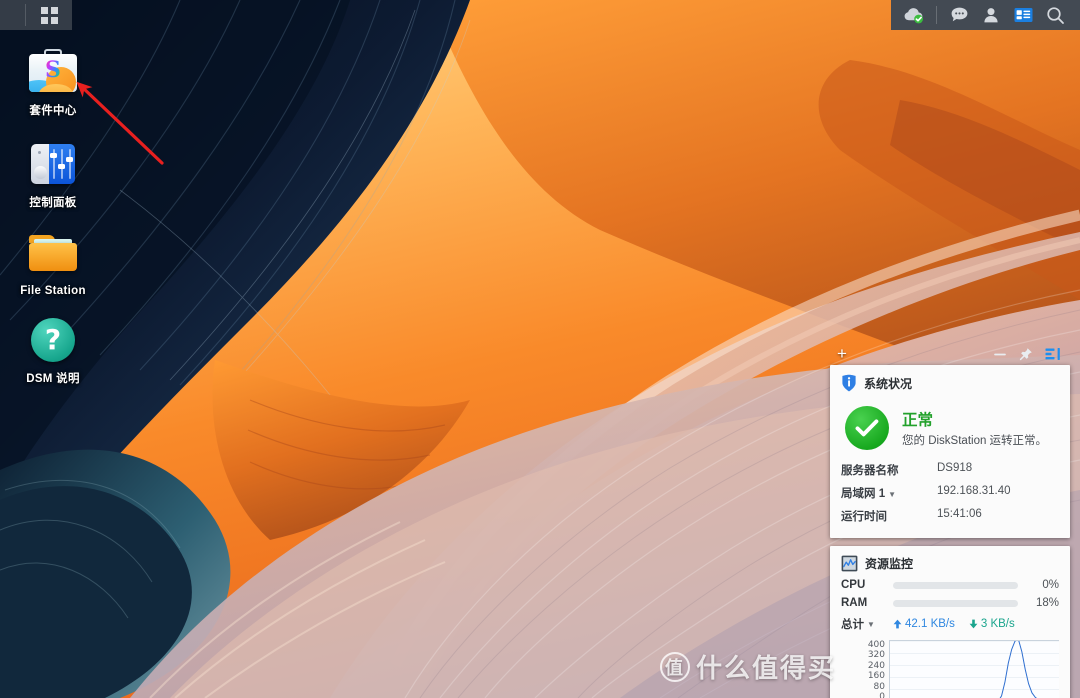  What do you see at coordinates (974, 490) in the screenshot?
I see `info-value: 192.168.31.40` at bounding box center [974, 490].